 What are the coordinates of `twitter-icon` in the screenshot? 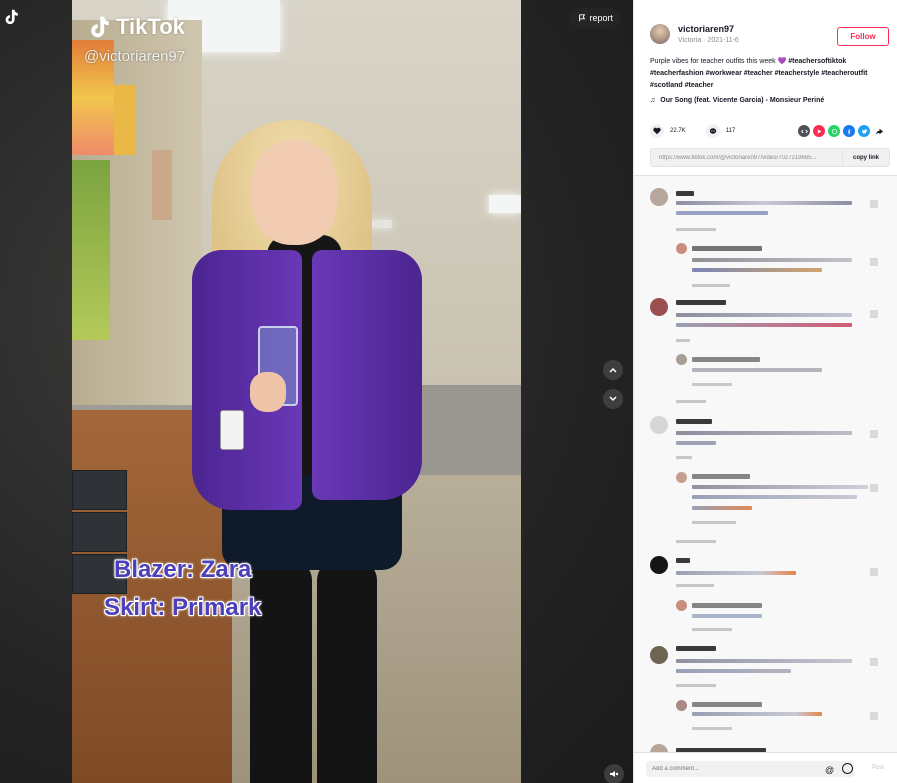 It's located at (864, 131).